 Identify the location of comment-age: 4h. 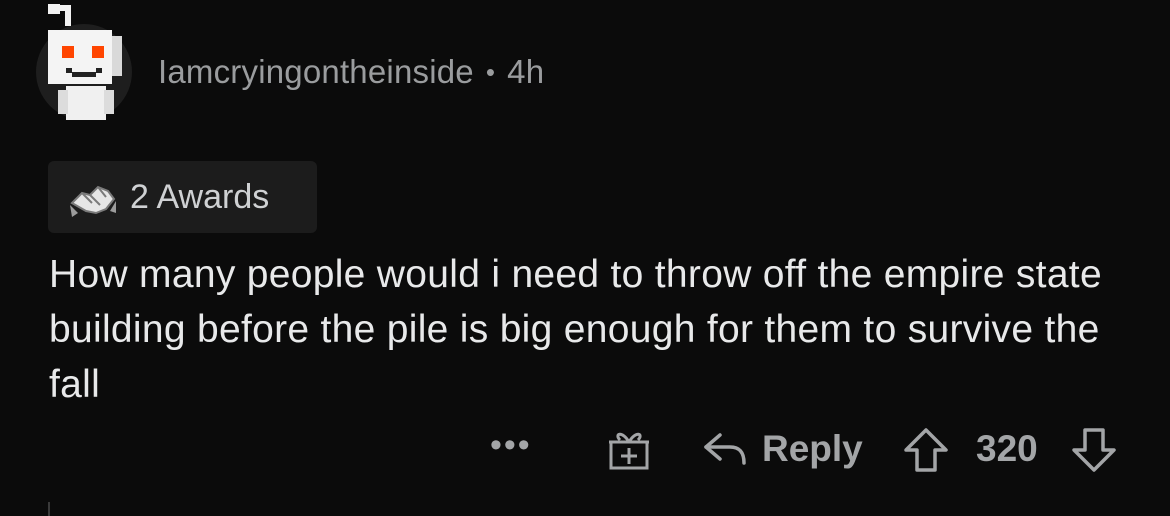
(526, 71).